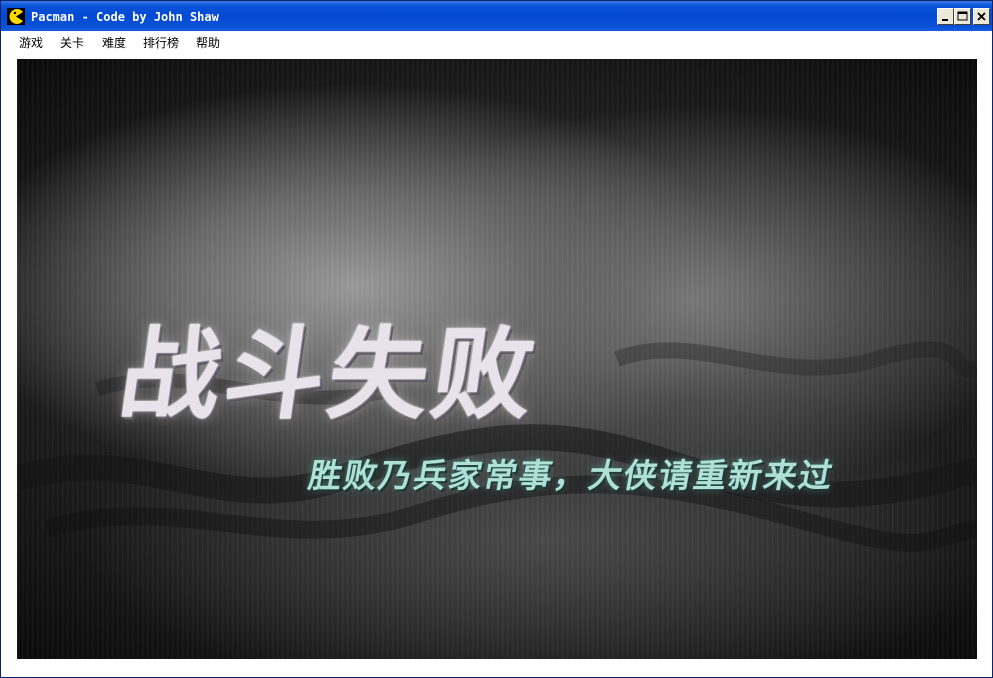 This screenshot has height=678, width=993. Describe the element at coordinates (208, 43) in the screenshot. I see `menu-help: 帮助` at that location.